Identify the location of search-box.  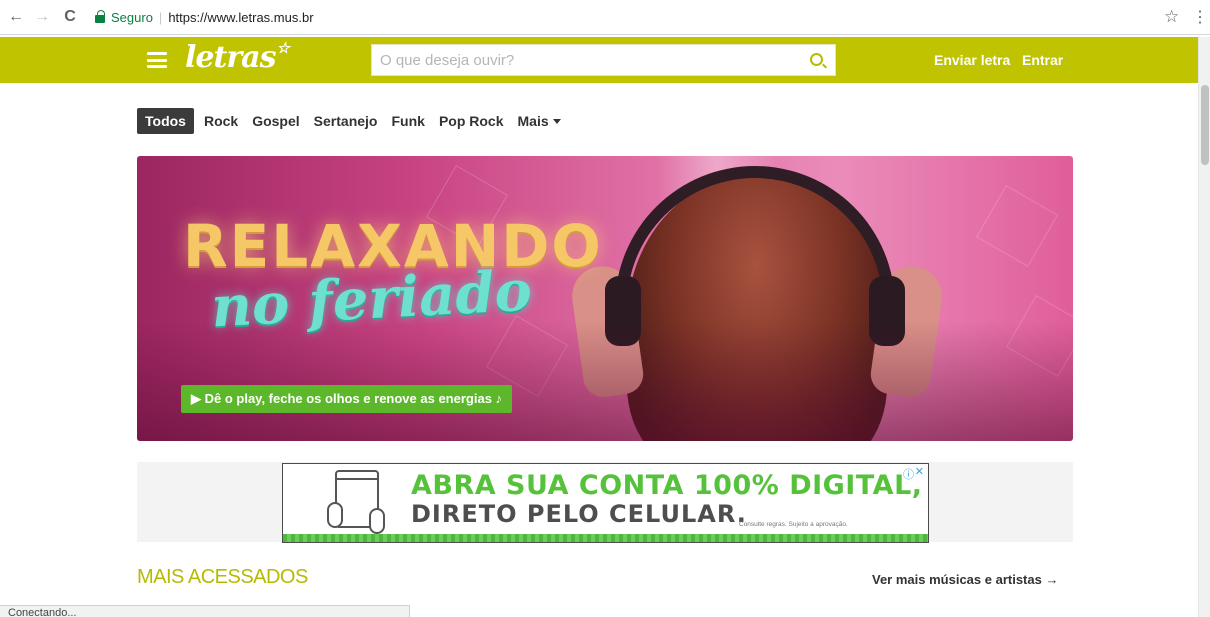
(603, 60).